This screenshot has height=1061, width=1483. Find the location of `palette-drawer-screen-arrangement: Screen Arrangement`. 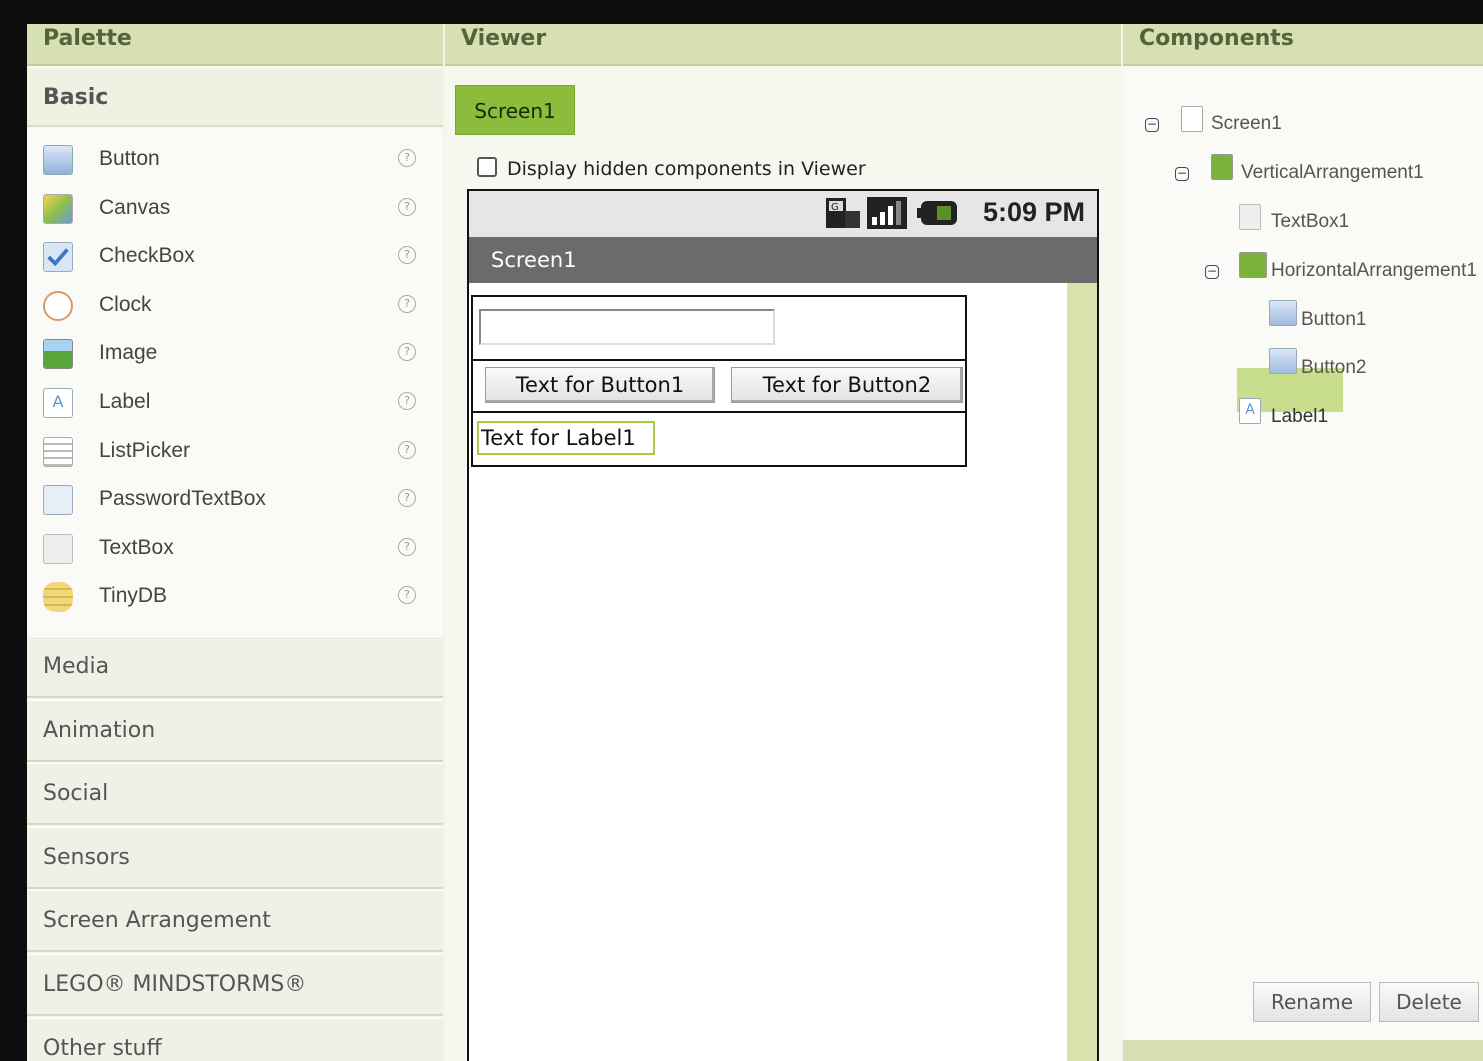

palette-drawer-screen-arrangement: Screen Arrangement is located at coordinates (235, 921).